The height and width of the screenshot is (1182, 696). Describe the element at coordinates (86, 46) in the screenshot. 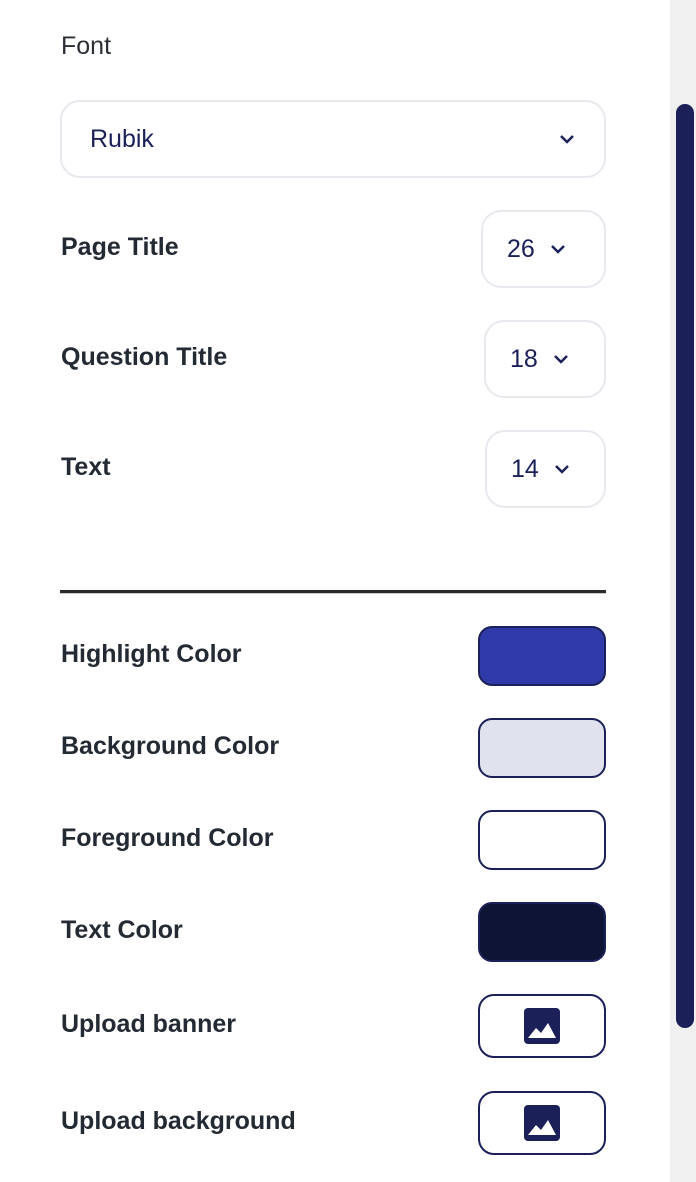

I see `font-label: Font` at that location.